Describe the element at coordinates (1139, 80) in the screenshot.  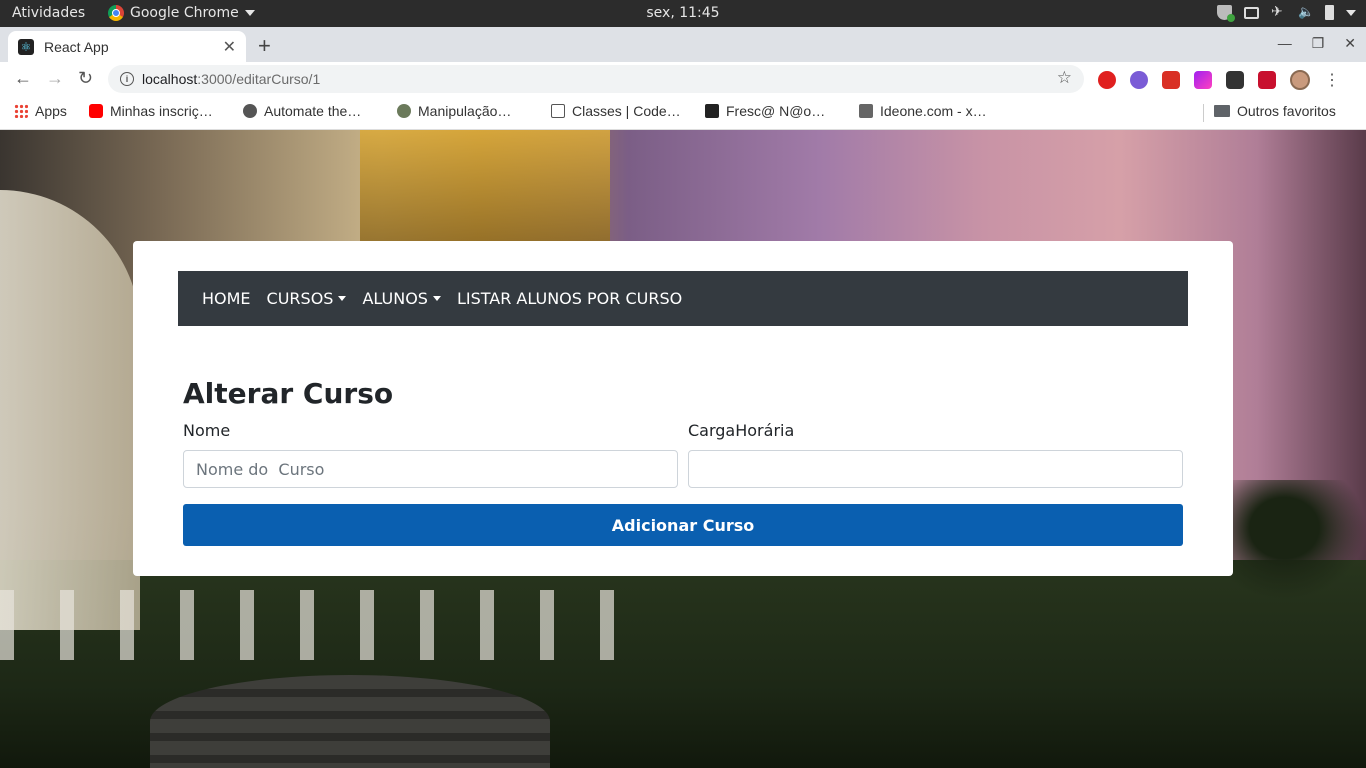
I see `extension-r-icon` at that location.